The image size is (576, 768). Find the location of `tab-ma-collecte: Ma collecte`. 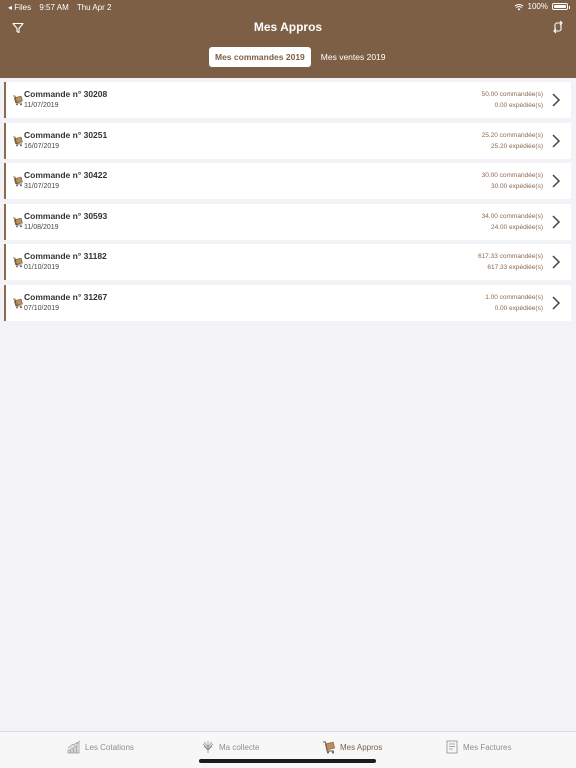

tab-ma-collecte: Ma collecte is located at coordinates (230, 747).